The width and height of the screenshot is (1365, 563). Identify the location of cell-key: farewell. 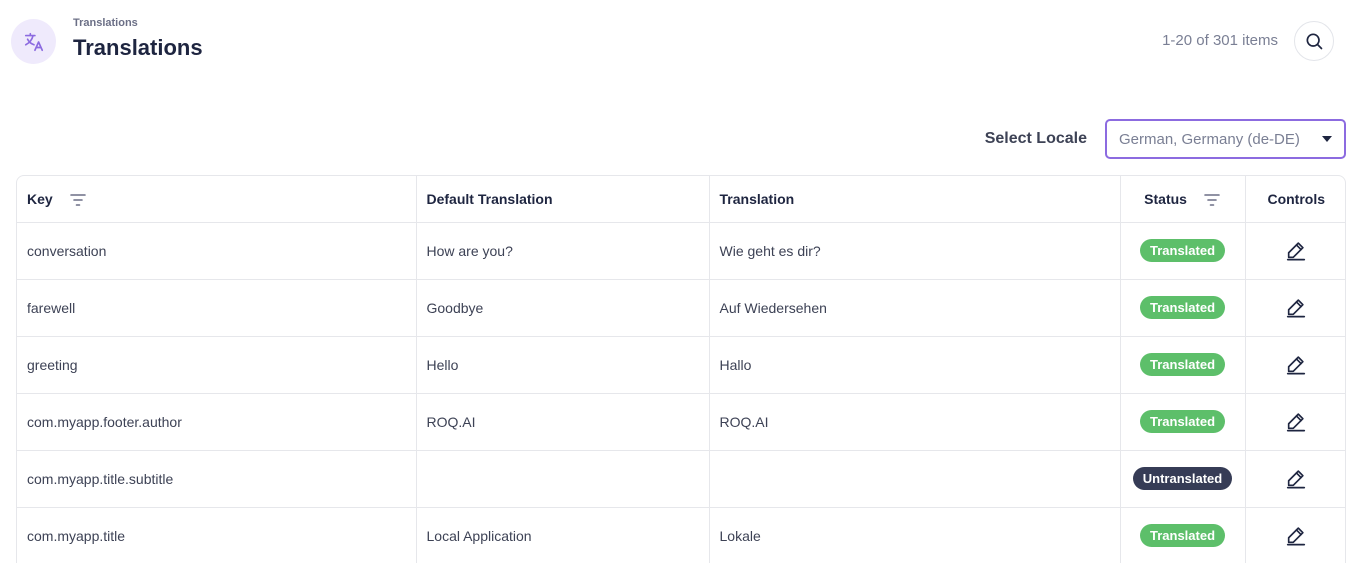
(217, 308).